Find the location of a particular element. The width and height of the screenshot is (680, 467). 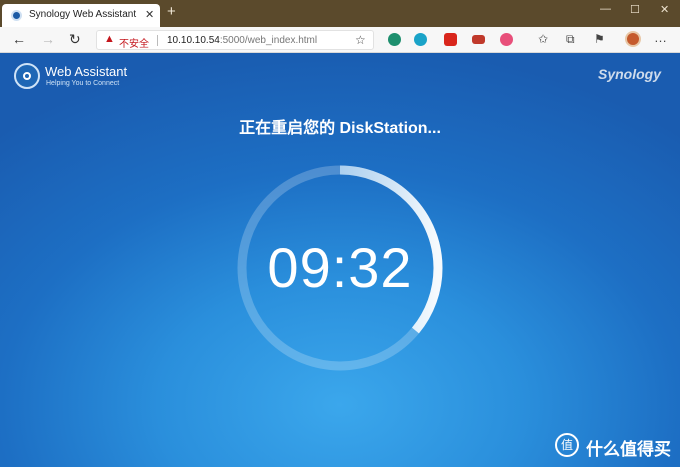

tab-close-icon: ✕ is located at coordinates (149, 14).